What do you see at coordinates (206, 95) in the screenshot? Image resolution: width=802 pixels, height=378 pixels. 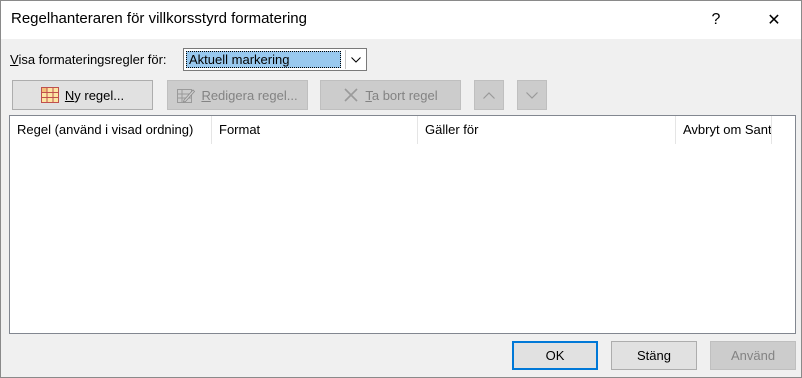 I see `edit-rule-accesskey: R` at bounding box center [206, 95].